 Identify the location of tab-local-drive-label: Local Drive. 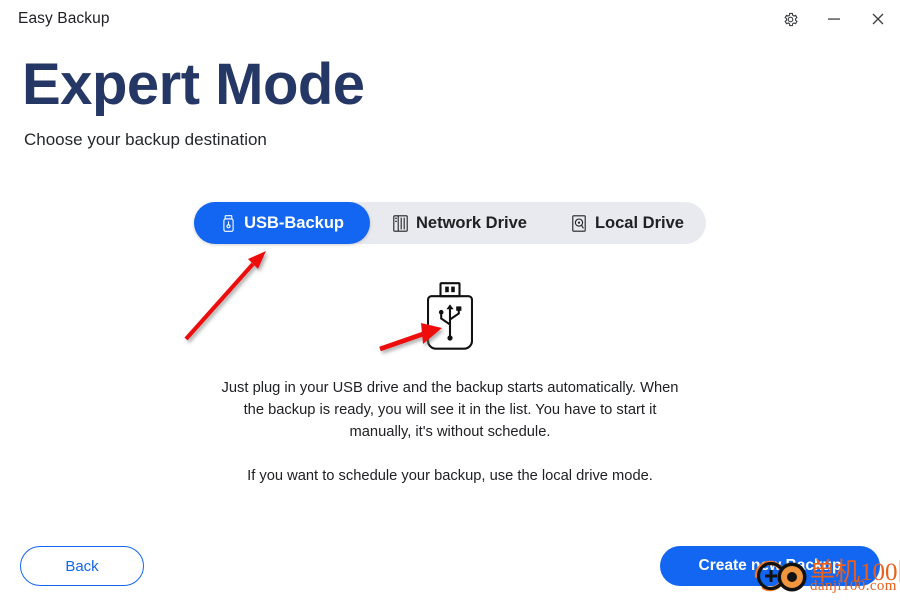
(639, 222).